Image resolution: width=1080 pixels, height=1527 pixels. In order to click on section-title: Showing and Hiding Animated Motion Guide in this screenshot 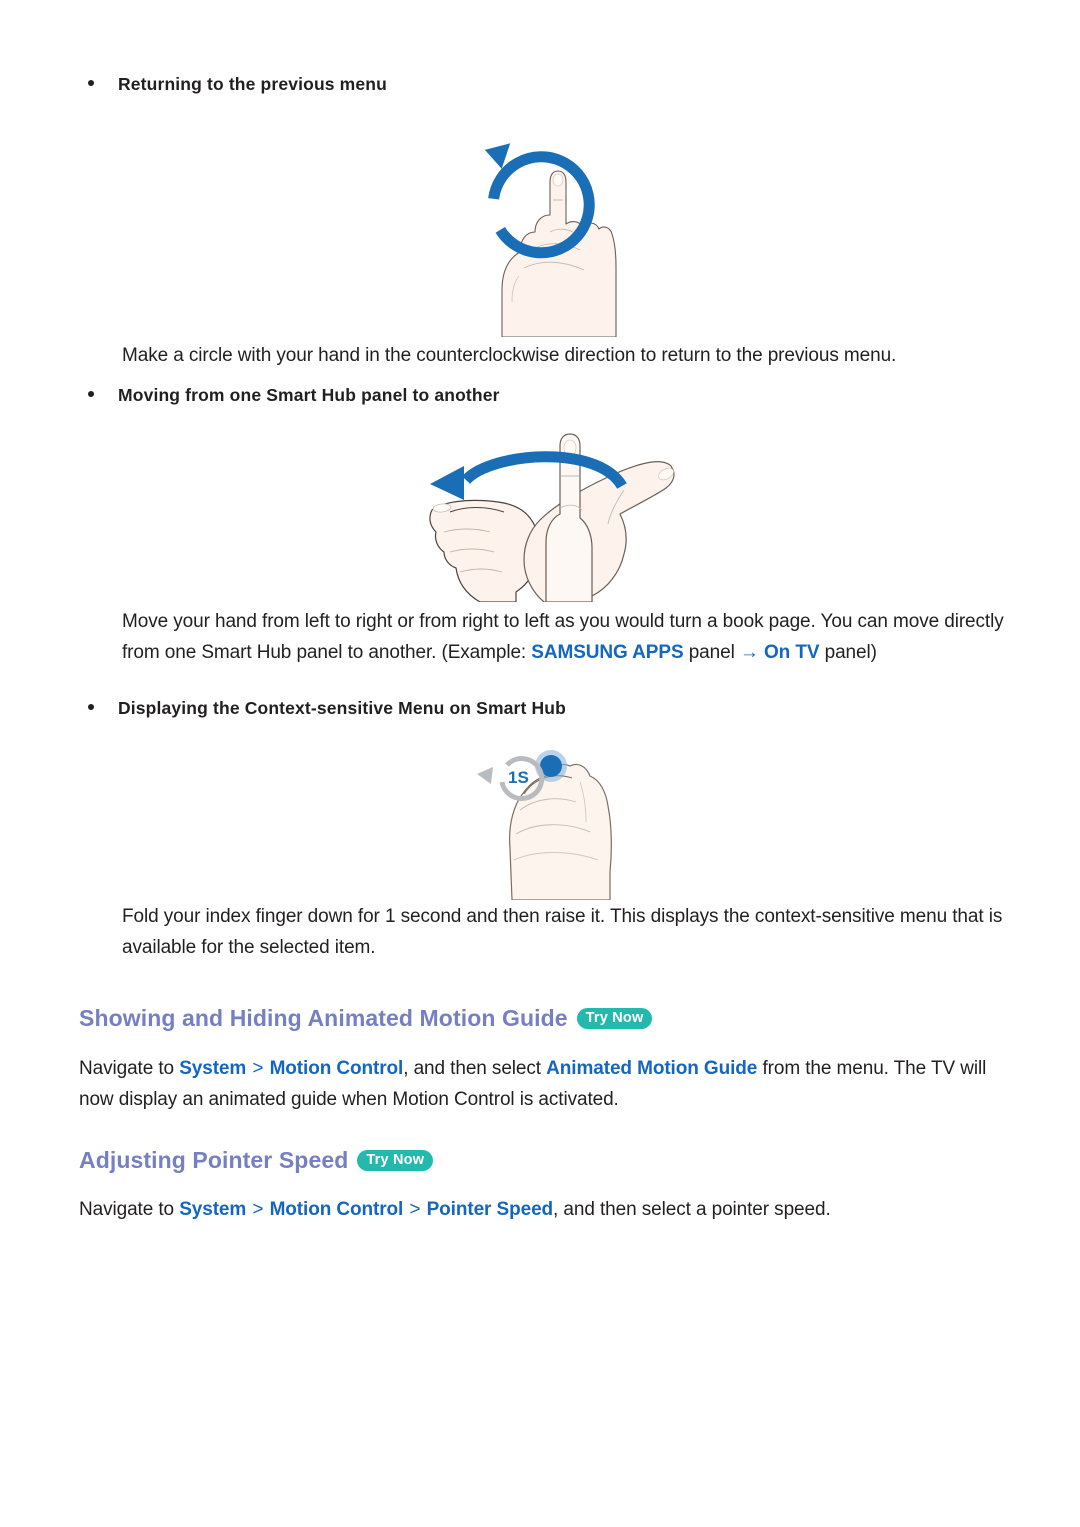, I will do `click(323, 1018)`.